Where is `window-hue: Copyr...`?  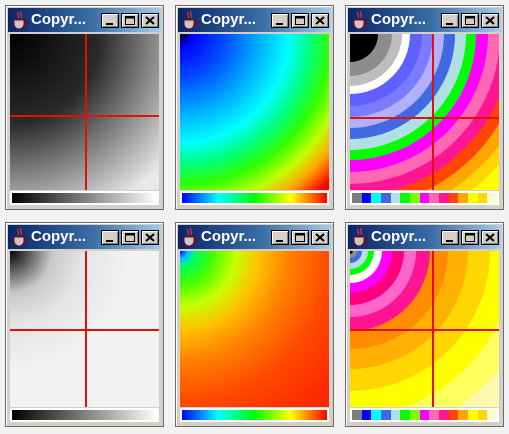
window-hue: Copyr... is located at coordinates (254, 107).